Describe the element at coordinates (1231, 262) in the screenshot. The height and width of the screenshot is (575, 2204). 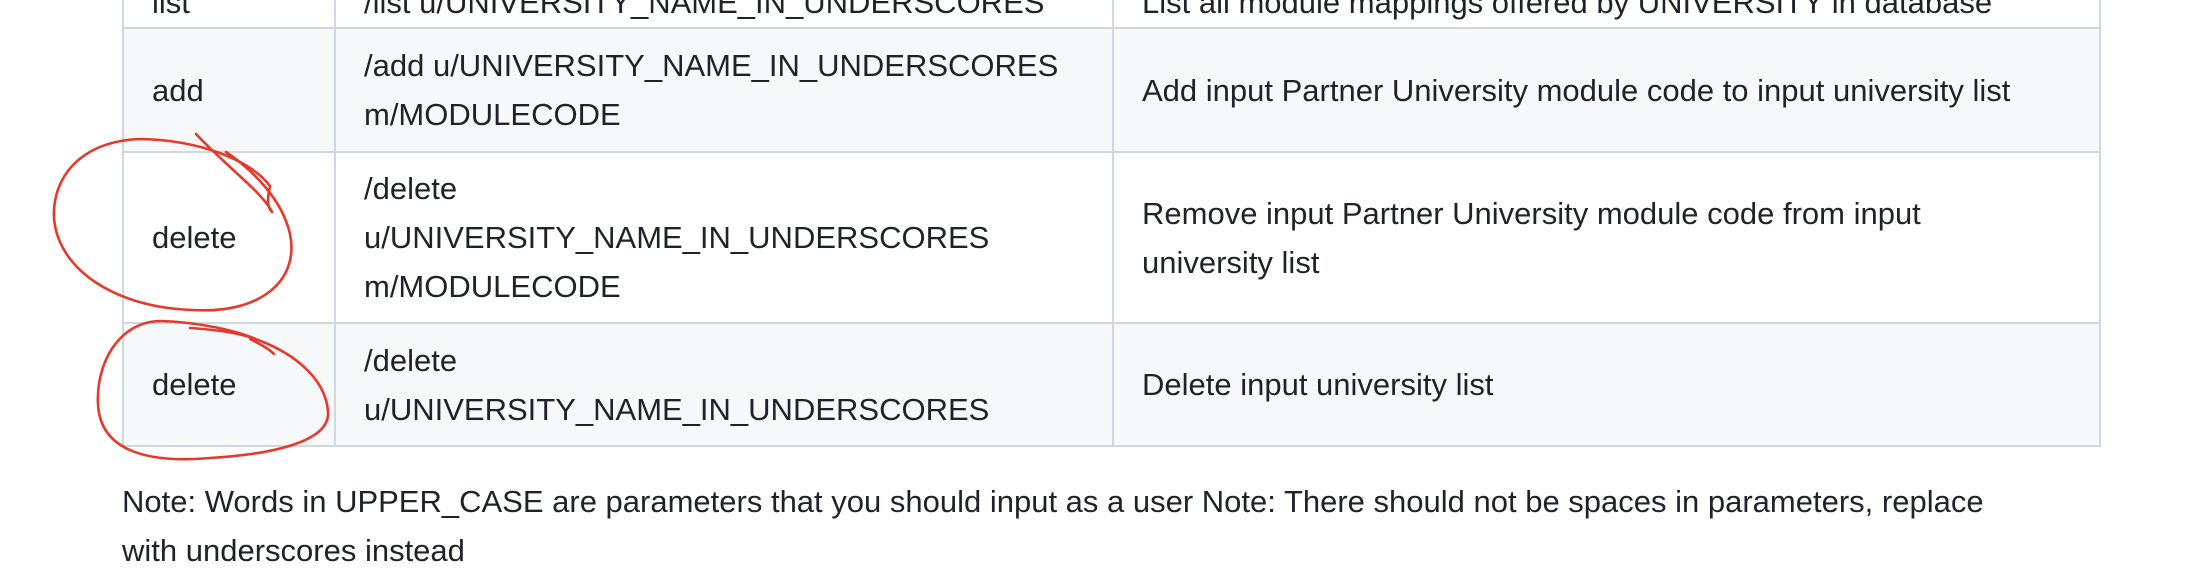
I see `description-line: university list` at that location.